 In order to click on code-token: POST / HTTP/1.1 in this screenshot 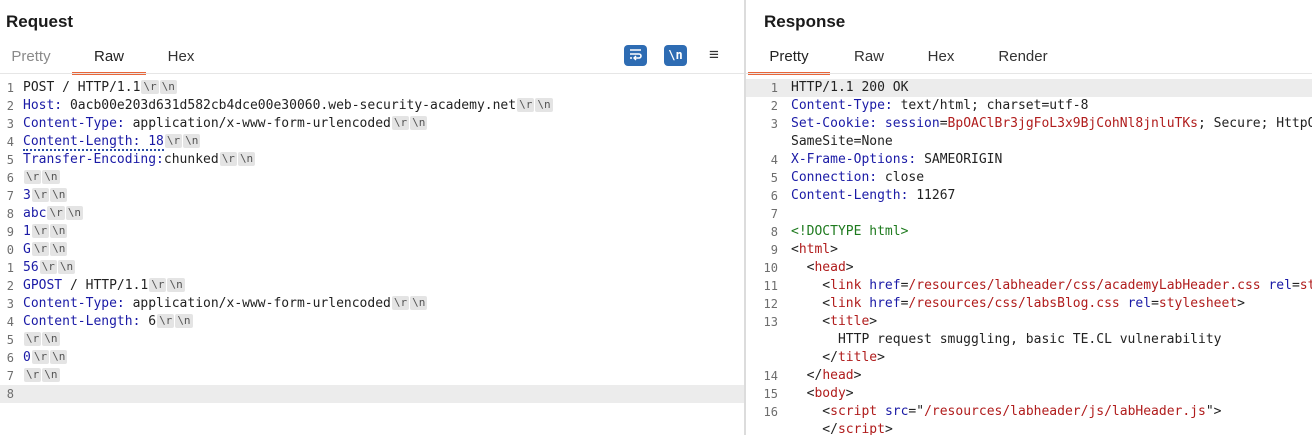, I will do `click(82, 87)`.